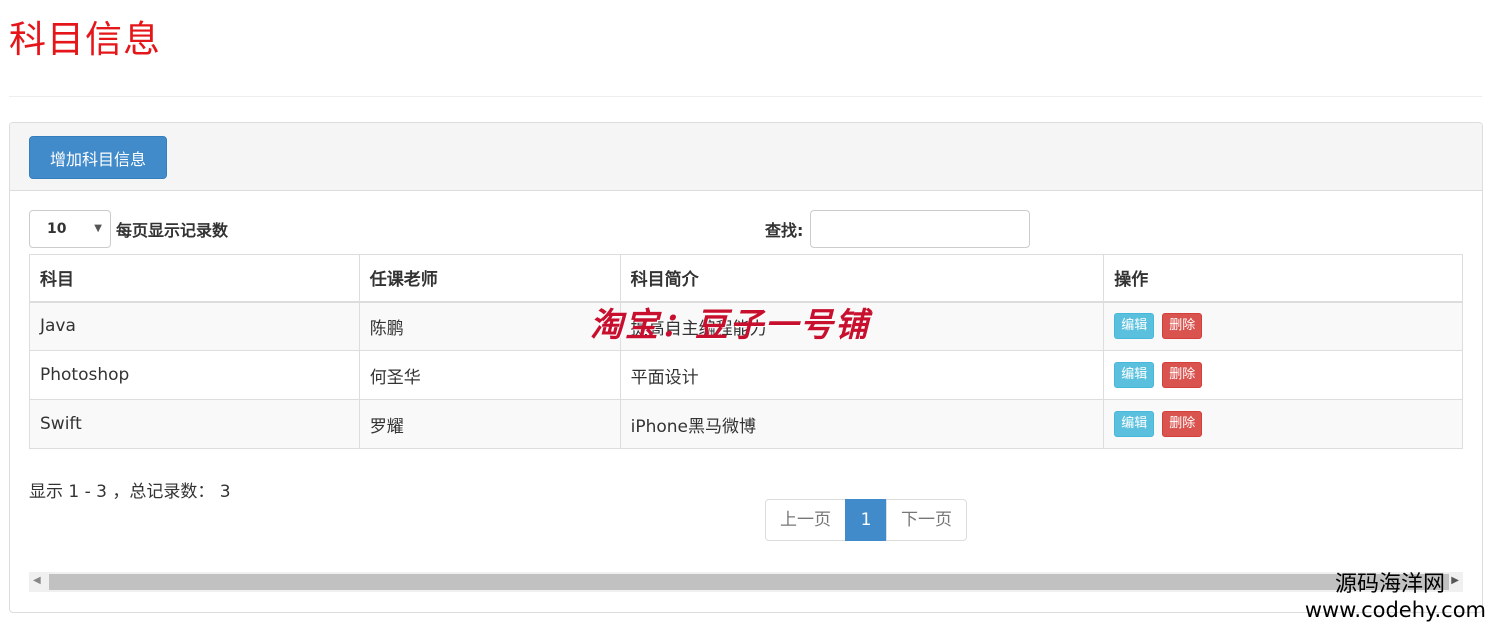  I want to click on cell-intro: iPhone黑马微博, so click(862, 424).